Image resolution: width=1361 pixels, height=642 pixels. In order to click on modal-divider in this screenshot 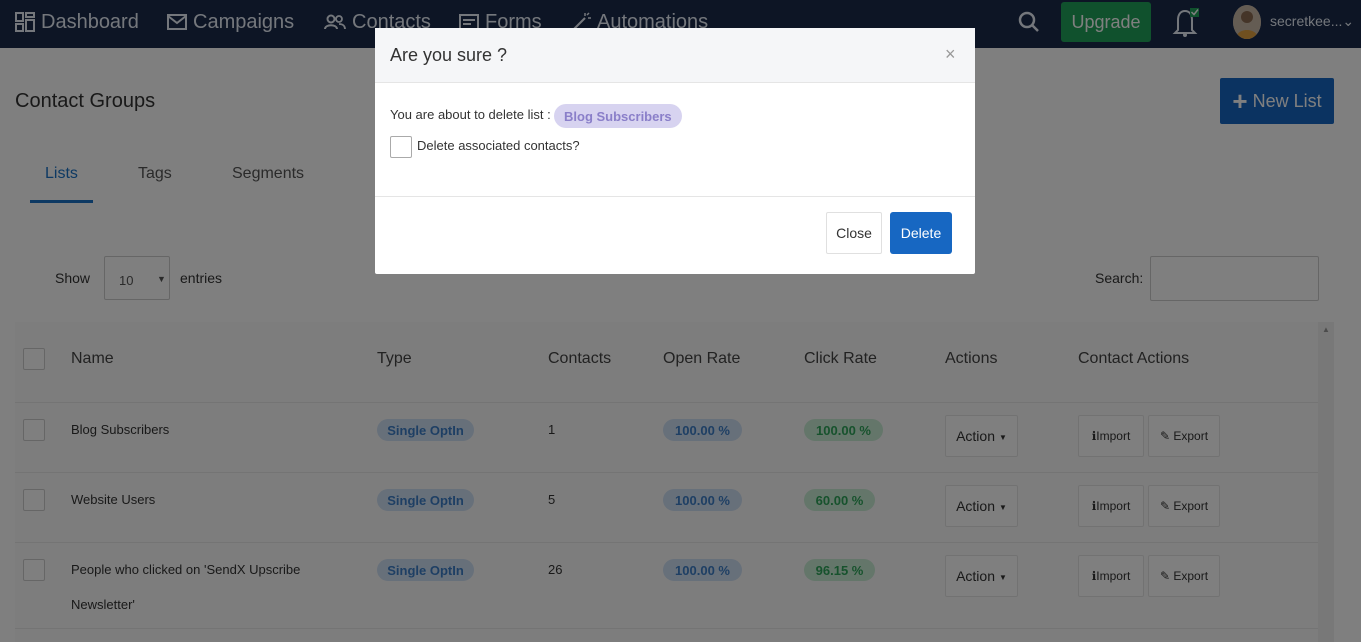, I will do `click(675, 196)`.